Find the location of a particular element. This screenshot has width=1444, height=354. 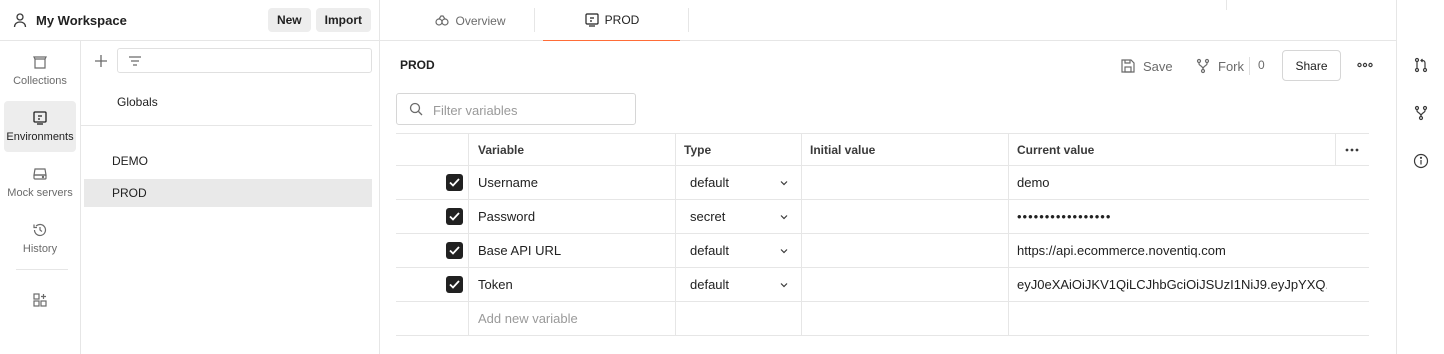

workspace-title: My Workspace is located at coordinates (149, 20).